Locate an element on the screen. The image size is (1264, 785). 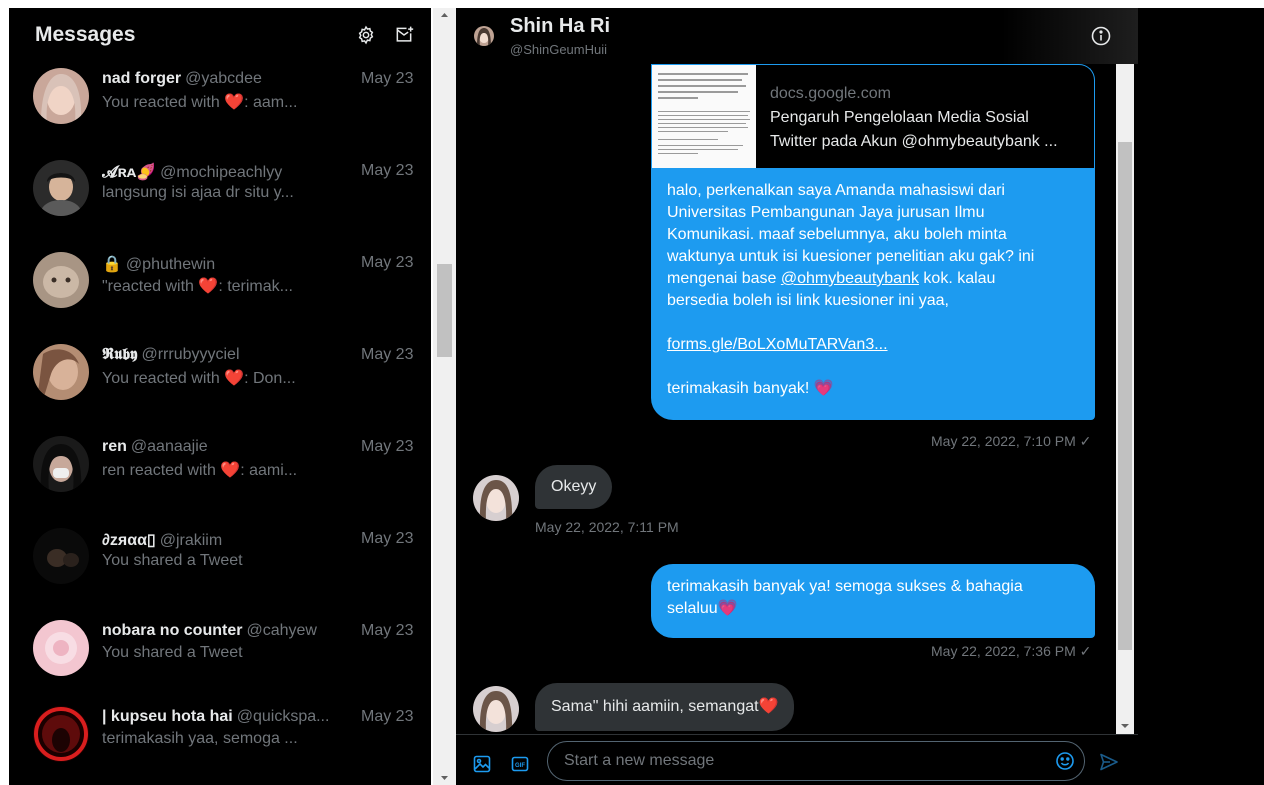
message-thread-scrollbar is located at coordinates (1125, 399).